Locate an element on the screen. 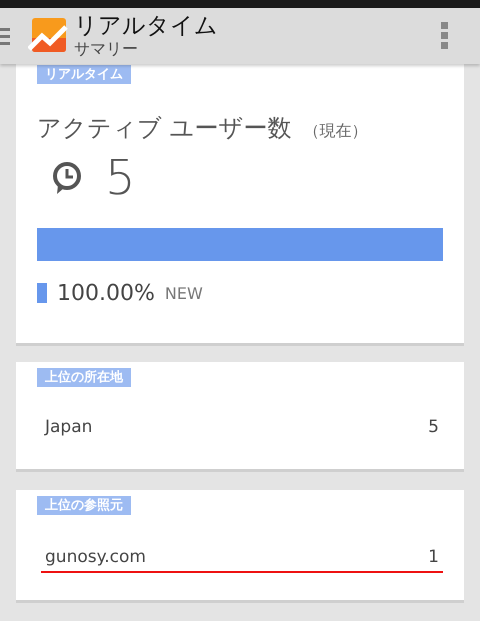 This screenshot has height=621, width=480. row-name: gunosy.com is located at coordinates (95, 557).